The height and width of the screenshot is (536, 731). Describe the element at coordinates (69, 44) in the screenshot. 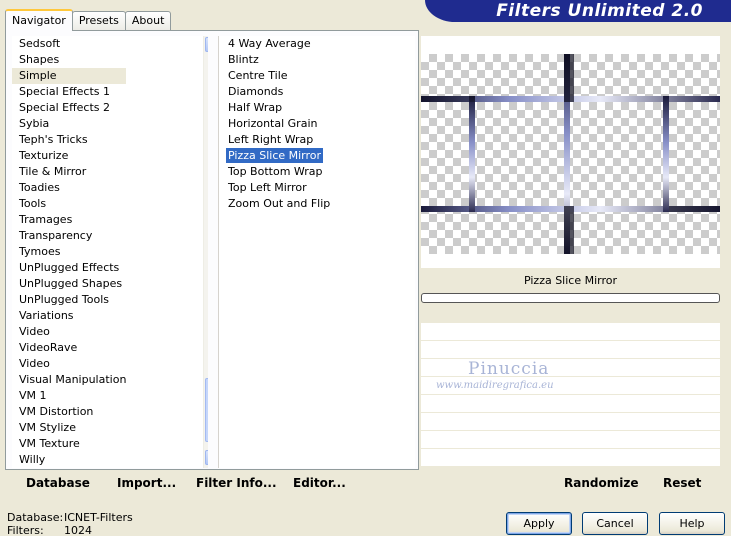

I see `category-item: Sedsoft` at that location.